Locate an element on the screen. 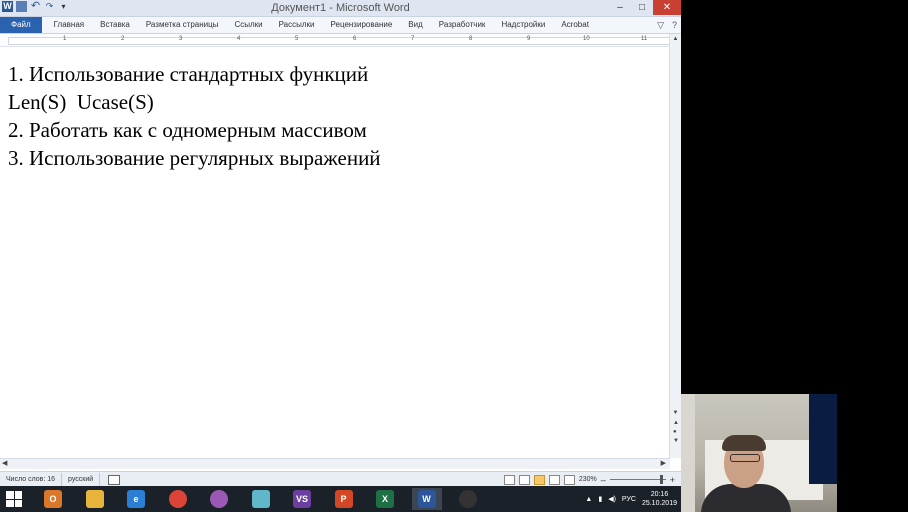  undo-icon: ↶ is located at coordinates (35, 6).